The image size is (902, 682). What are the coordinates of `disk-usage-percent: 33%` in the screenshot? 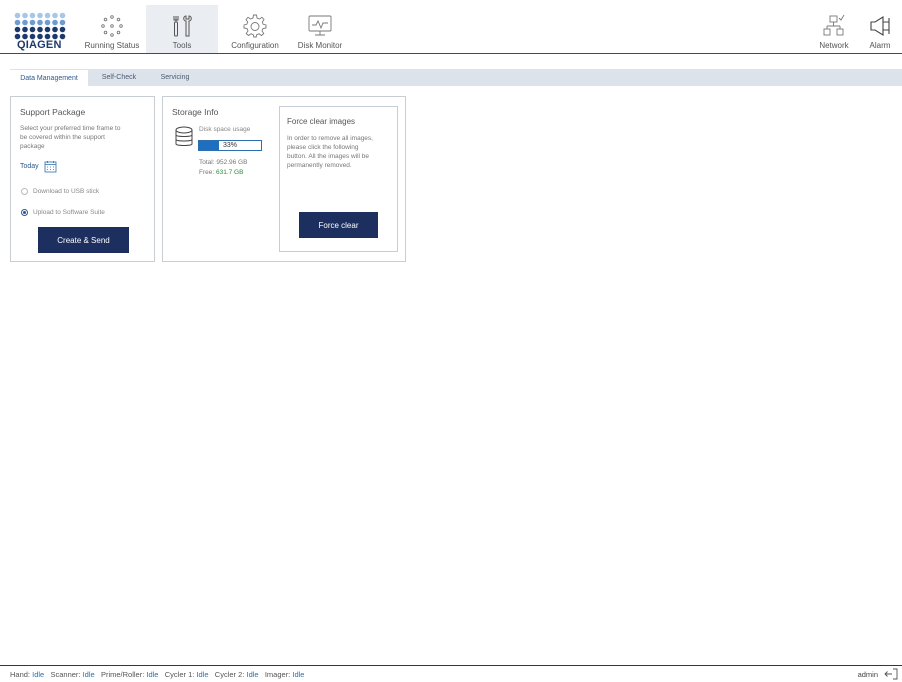 It's located at (229, 145).